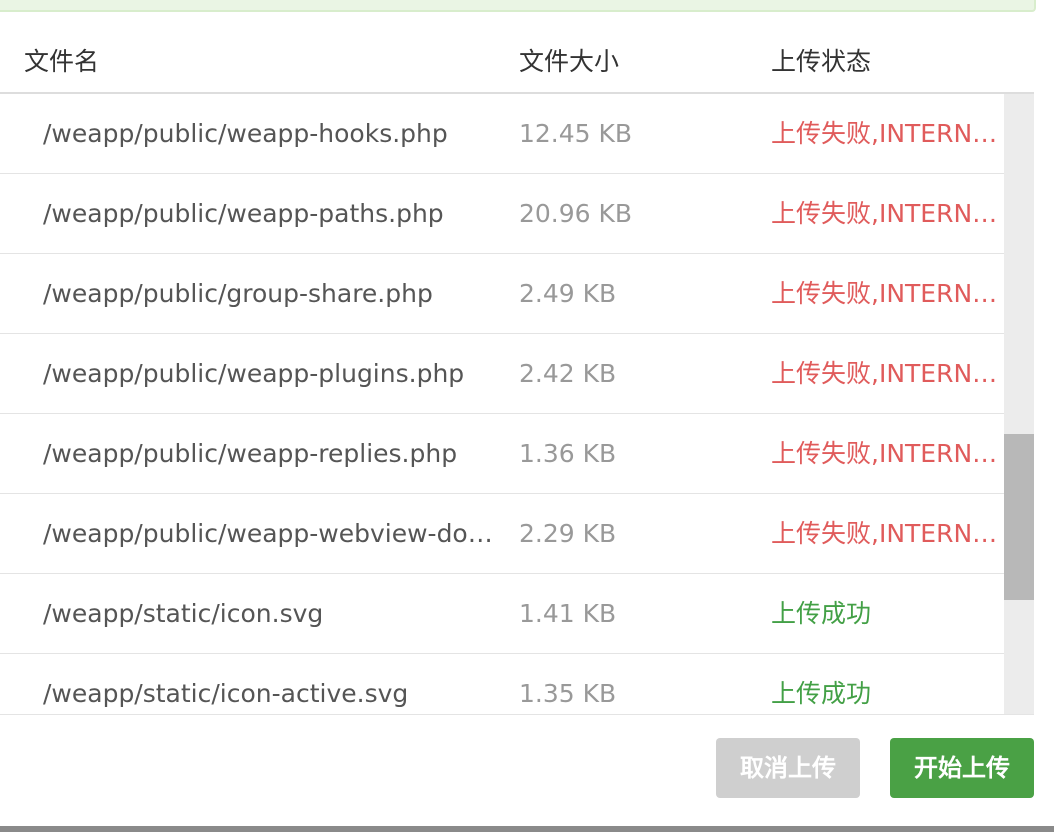 This screenshot has width=1054, height=832. Describe the element at coordinates (568, 533) in the screenshot. I see `file-size: 2.29 KB` at that location.